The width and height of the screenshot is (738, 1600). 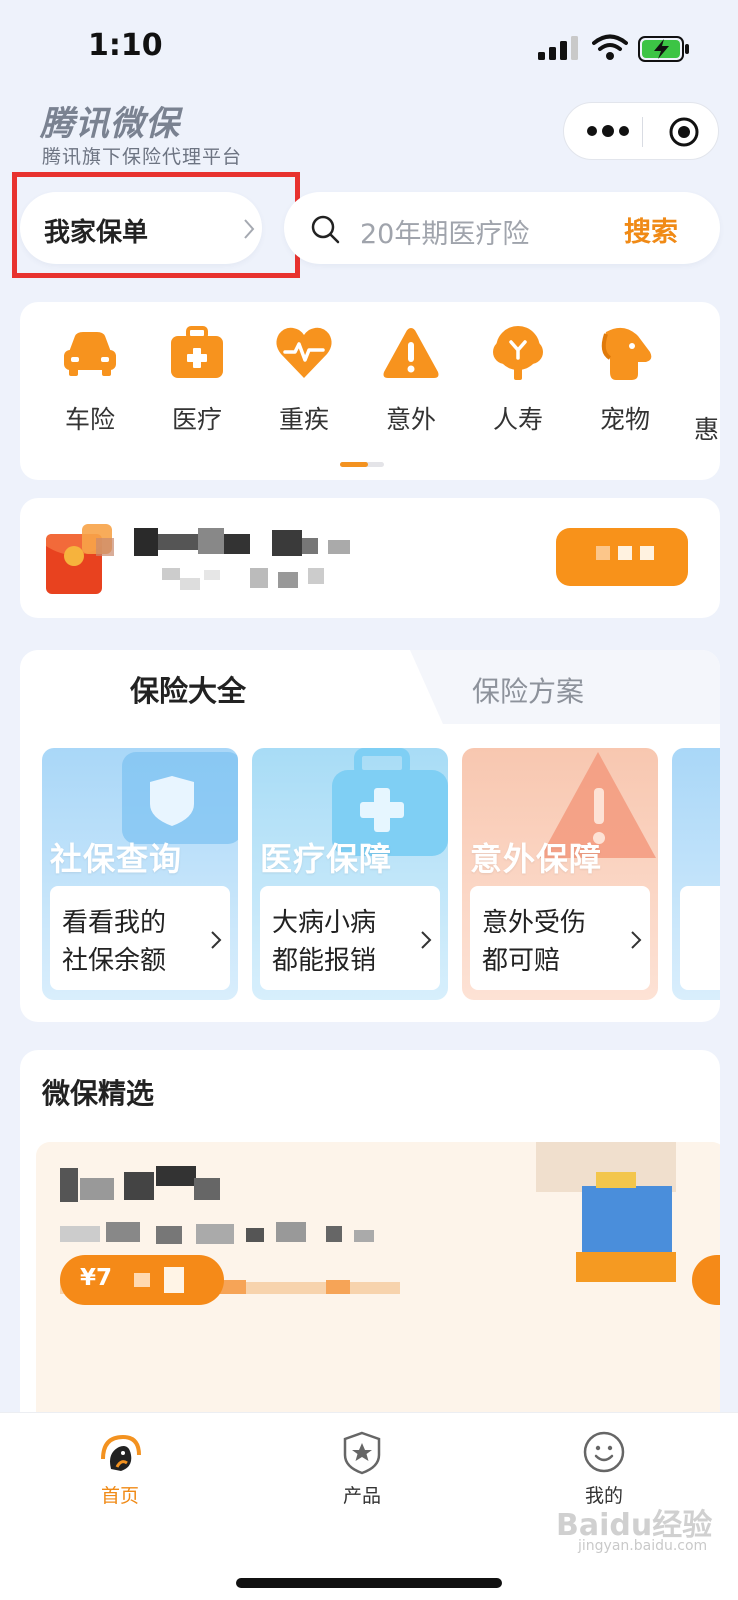 What do you see at coordinates (534, 923) in the screenshot?
I see `desc-line: 意外受伤` at bounding box center [534, 923].